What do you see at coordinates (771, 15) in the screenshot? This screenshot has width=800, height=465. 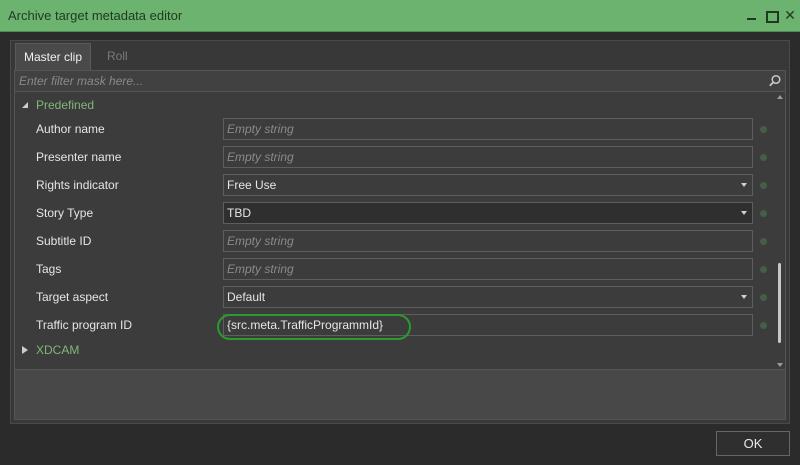 I see `maximize-icon` at bounding box center [771, 15].